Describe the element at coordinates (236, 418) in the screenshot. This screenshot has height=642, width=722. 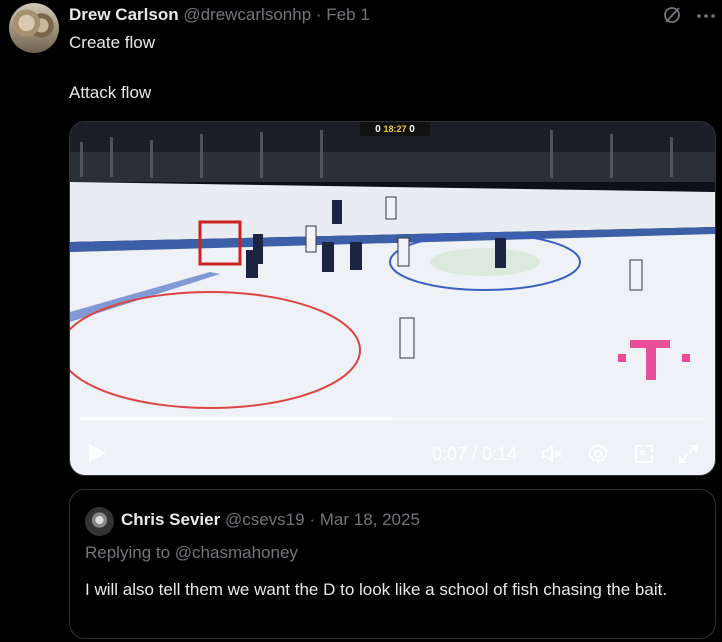
I see `video-progress-fill` at that location.